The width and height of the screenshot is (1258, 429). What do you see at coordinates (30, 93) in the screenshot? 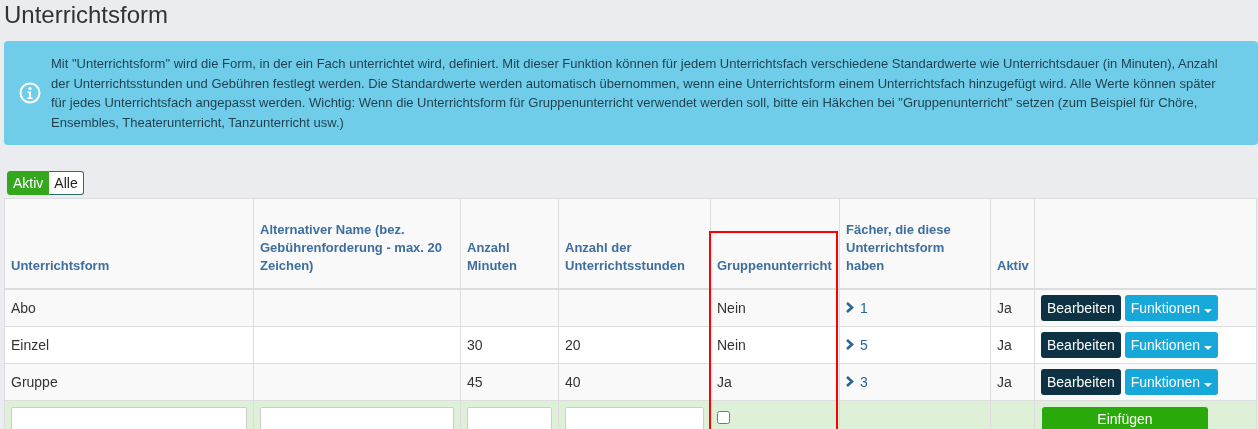
I see `info-icon` at bounding box center [30, 93].